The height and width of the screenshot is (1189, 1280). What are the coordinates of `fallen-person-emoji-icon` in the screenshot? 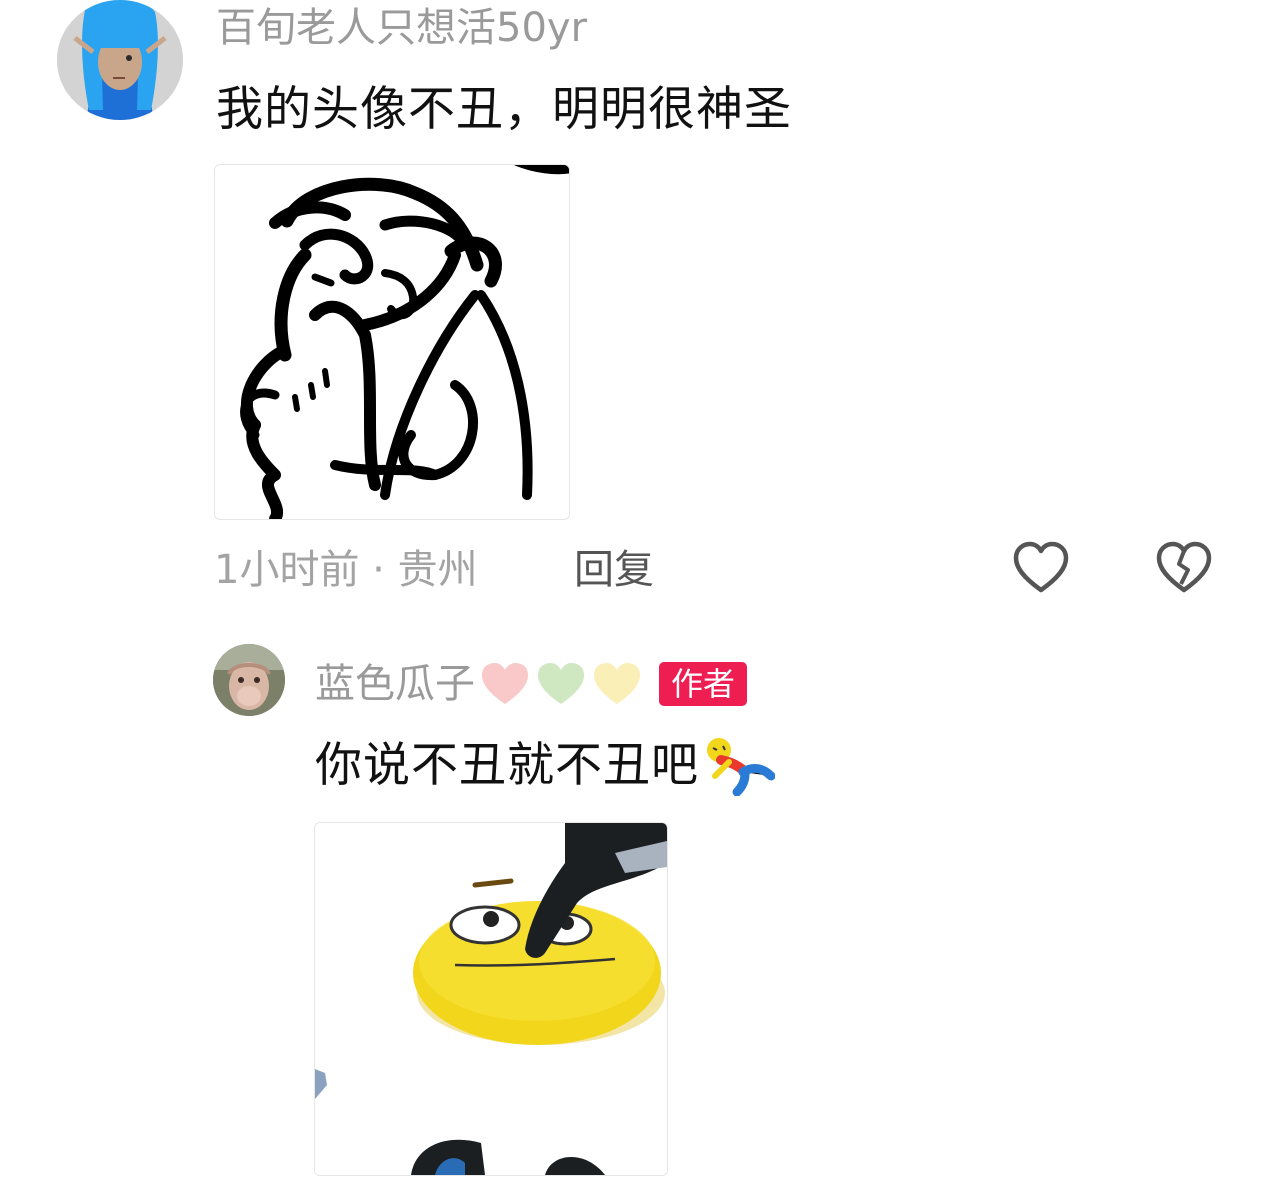 It's located at (741, 767).